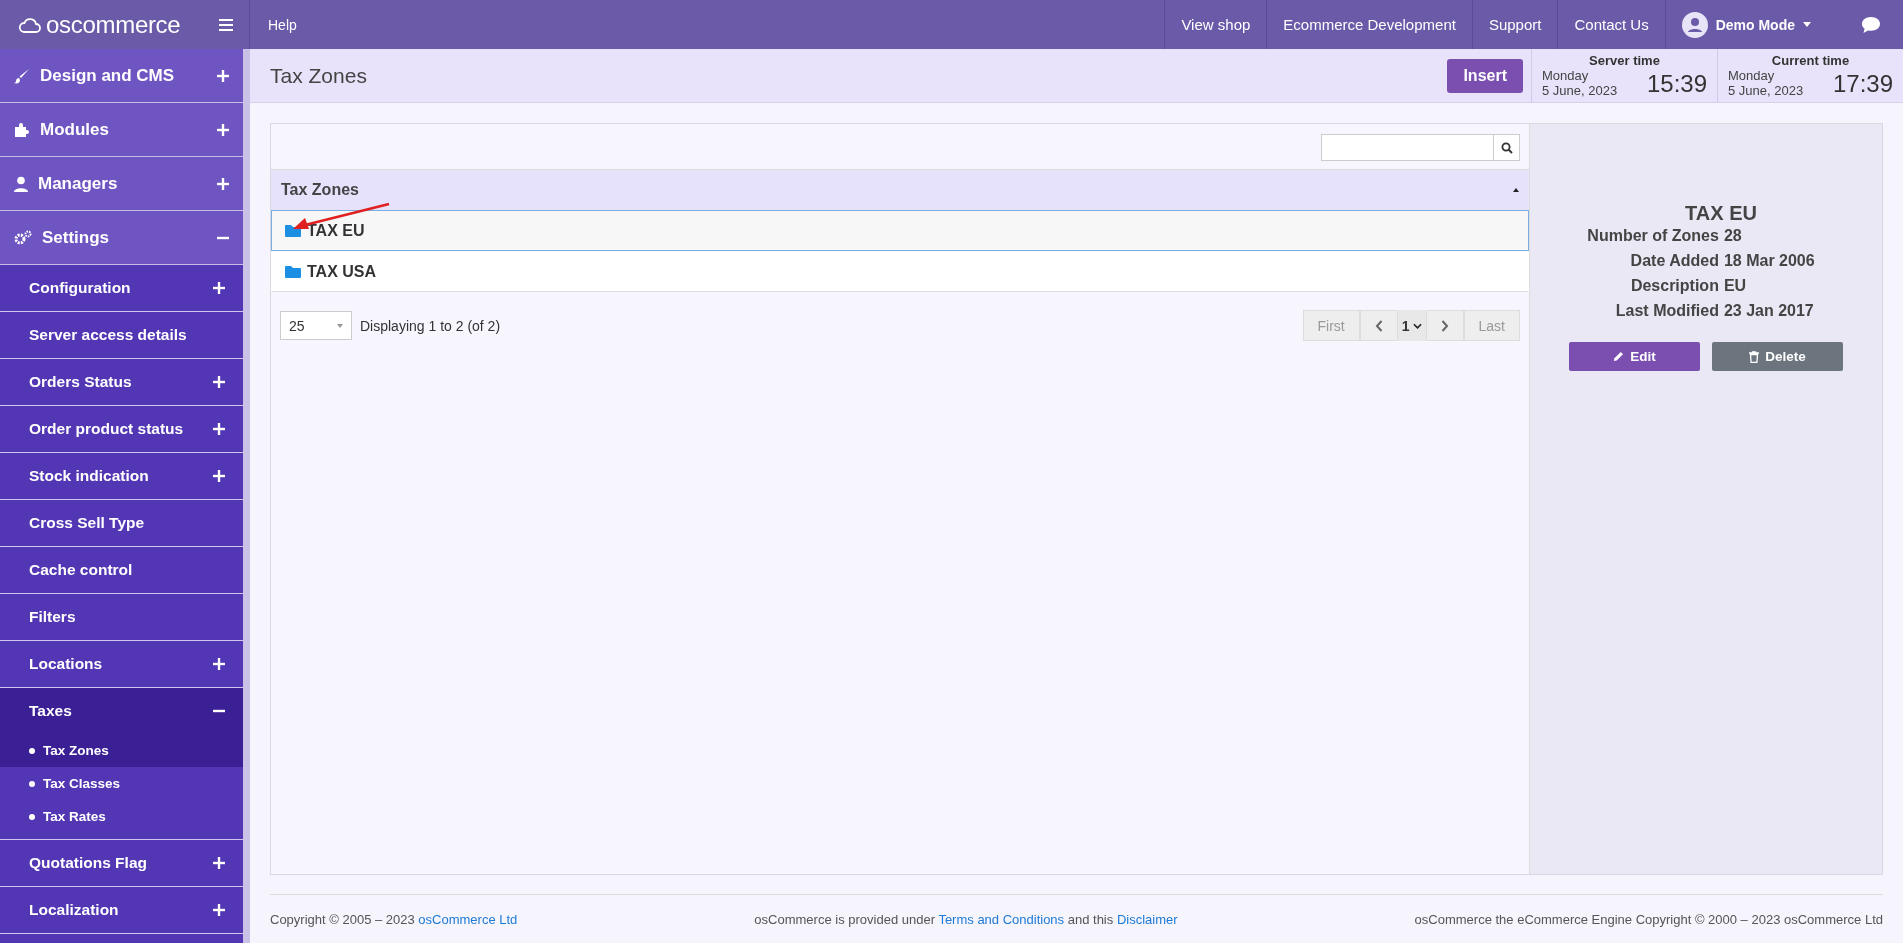 The width and height of the screenshot is (1903, 943). Describe the element at coordinates (1648, 919) in the screenshot. I see `engine-copyright-text: osCommerce the eCommerce Engine Copyright © 2000 – 2023 osCommerce Ltd` at that location.